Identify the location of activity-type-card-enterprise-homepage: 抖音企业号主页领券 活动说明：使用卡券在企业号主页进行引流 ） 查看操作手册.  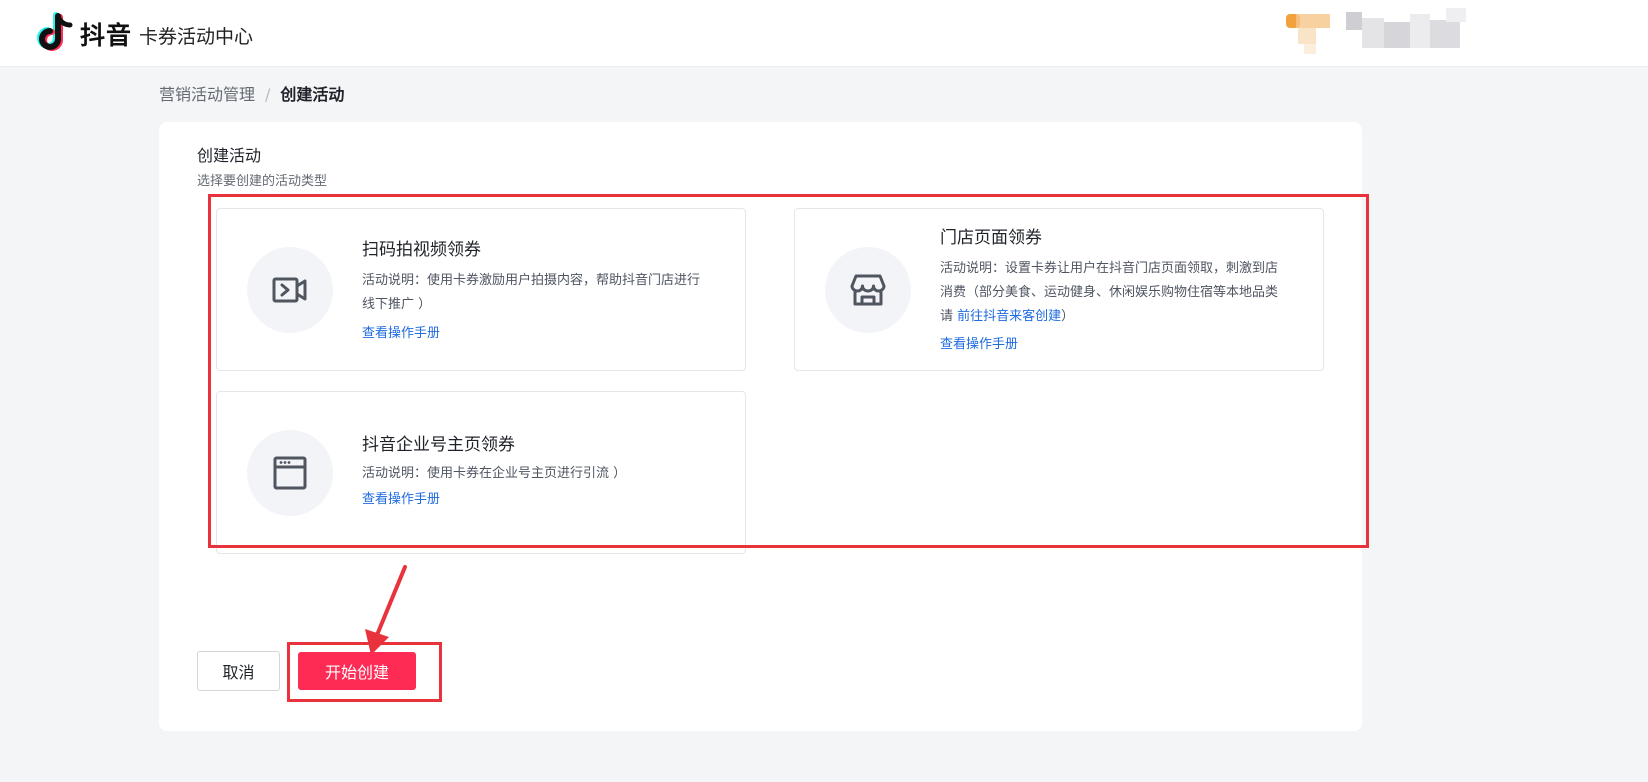
(481, 472).